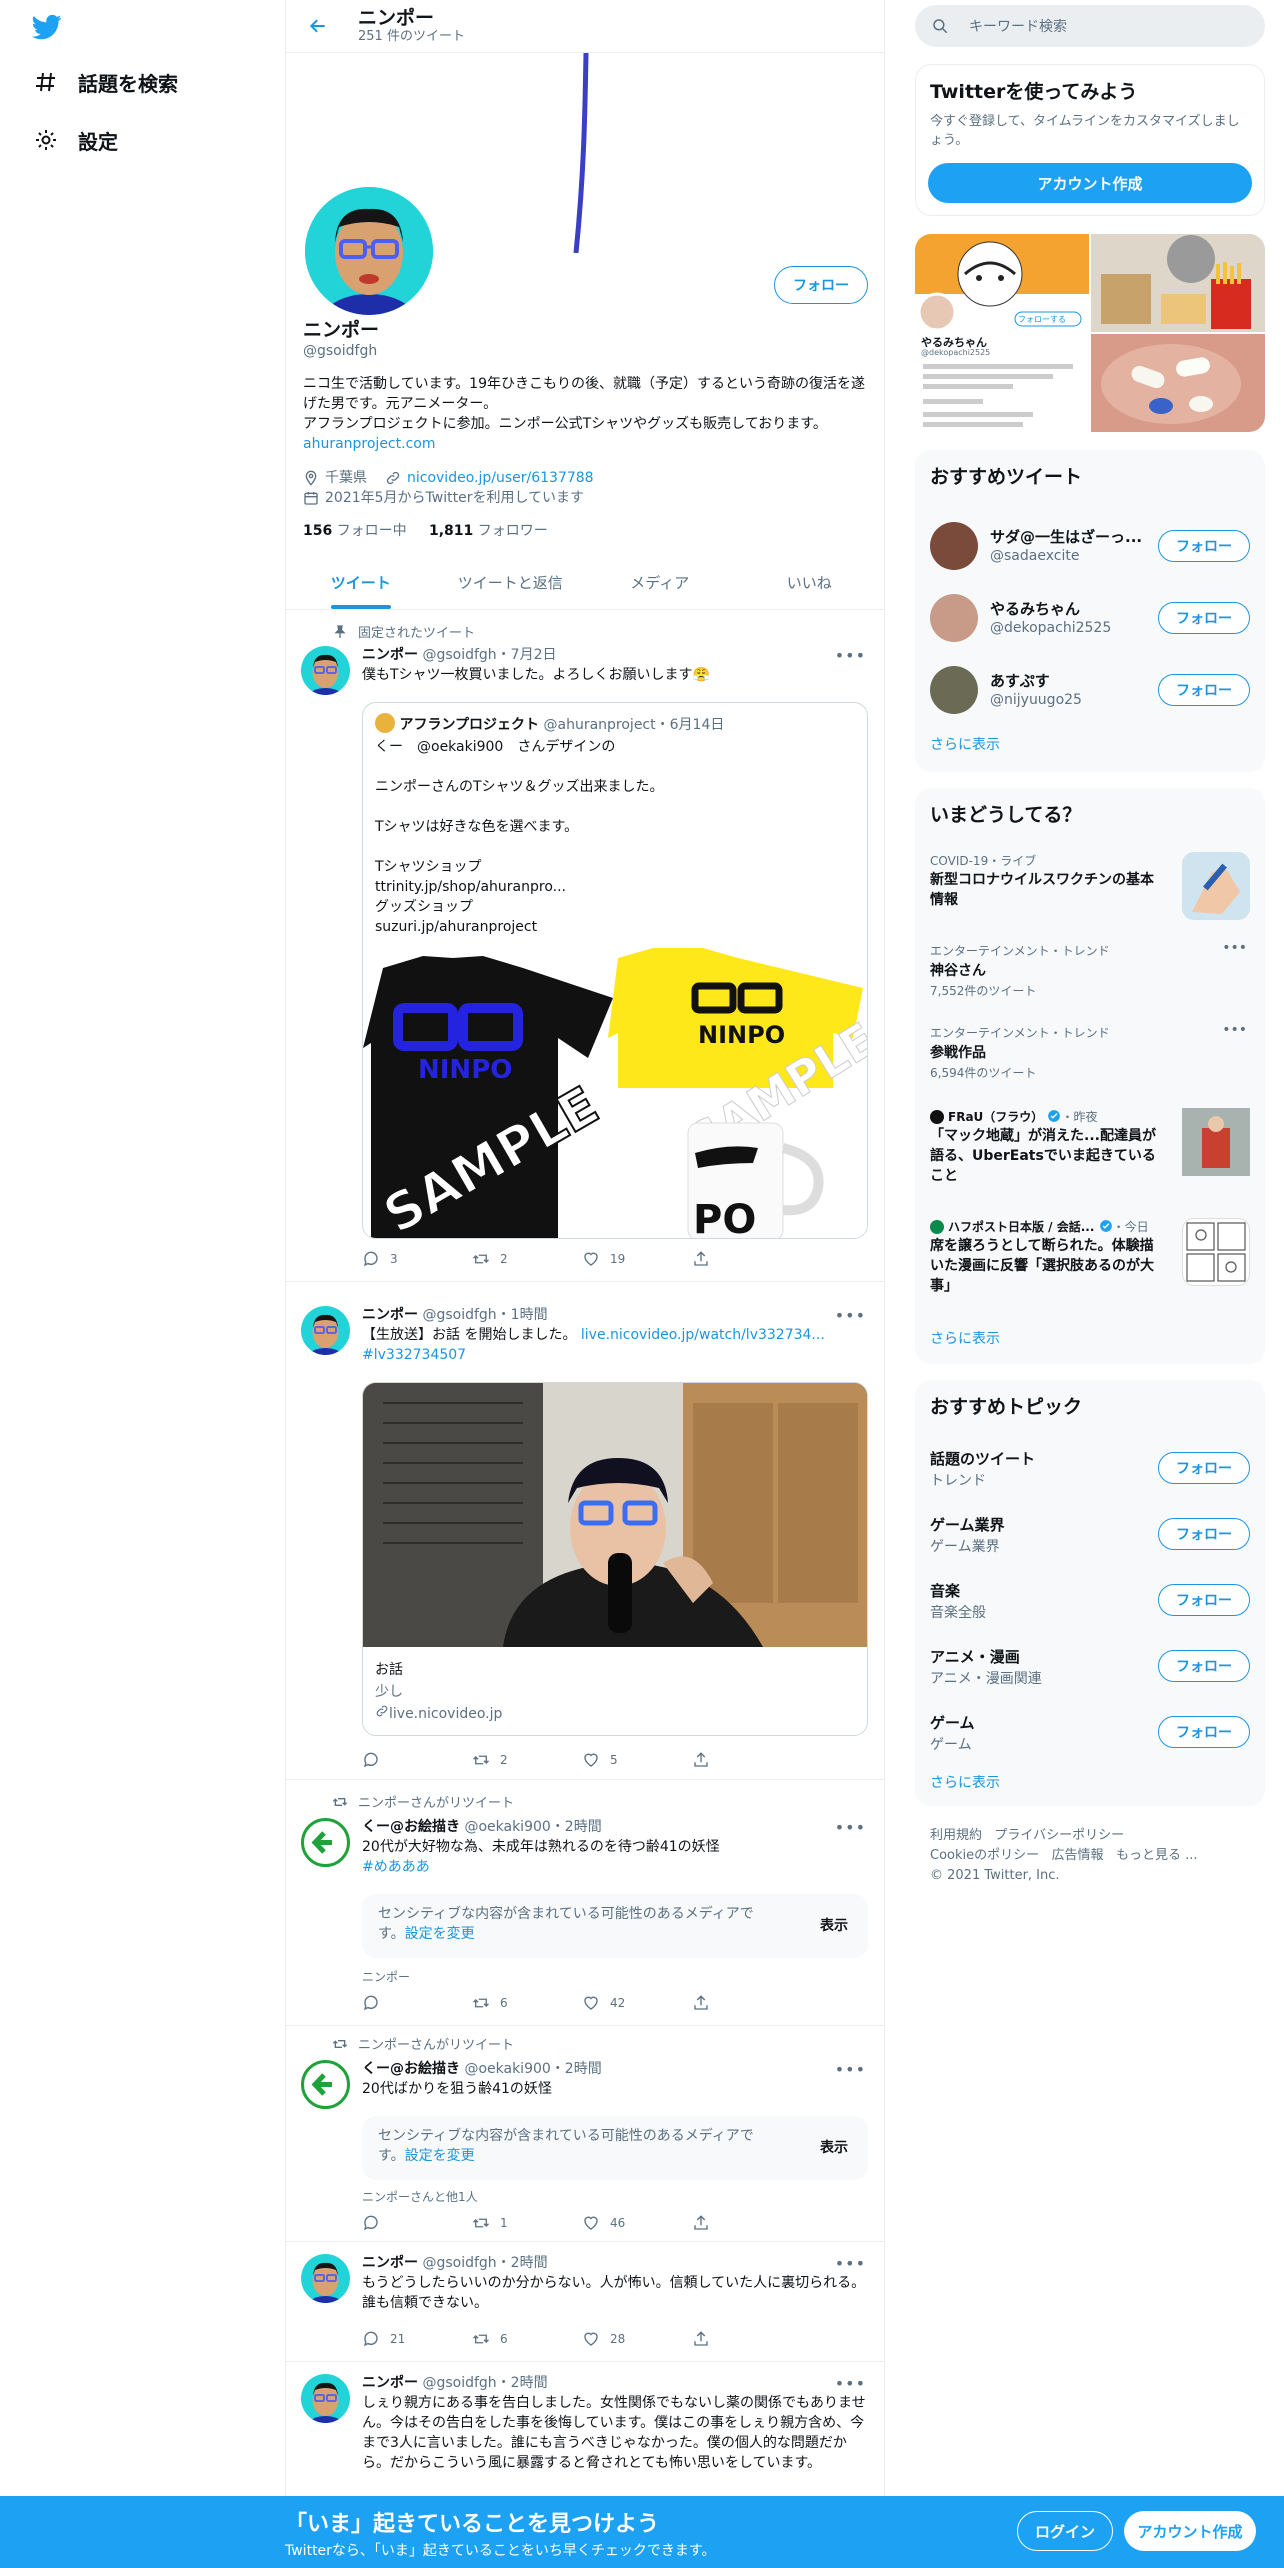 This screenshot has height=2568, width=1284. Describe the element at coordinates (361, 582) in the screenshot. I see `tab-tweets: ツイート` at that location.